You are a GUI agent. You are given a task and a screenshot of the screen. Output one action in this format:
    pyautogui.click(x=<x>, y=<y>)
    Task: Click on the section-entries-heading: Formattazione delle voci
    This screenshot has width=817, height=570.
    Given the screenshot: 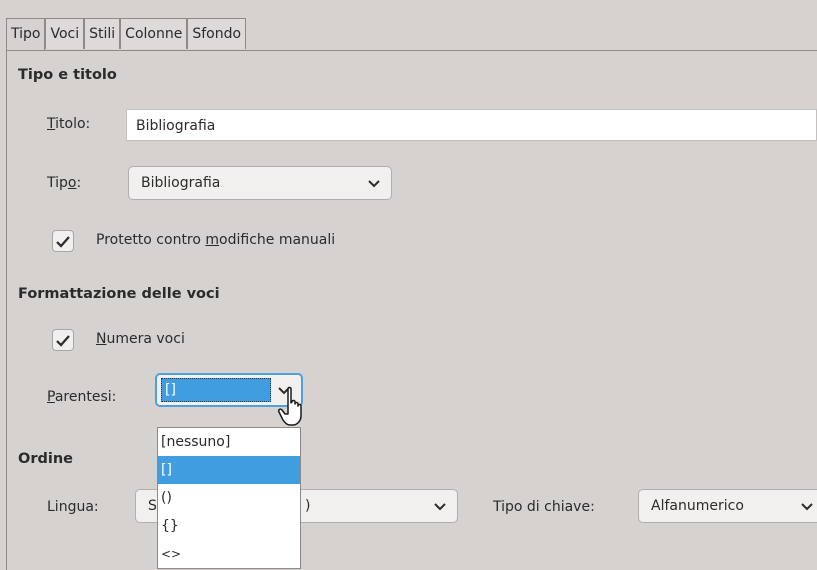 What is the action you would take?
    pyautogui.click(x=119, y=294)
    